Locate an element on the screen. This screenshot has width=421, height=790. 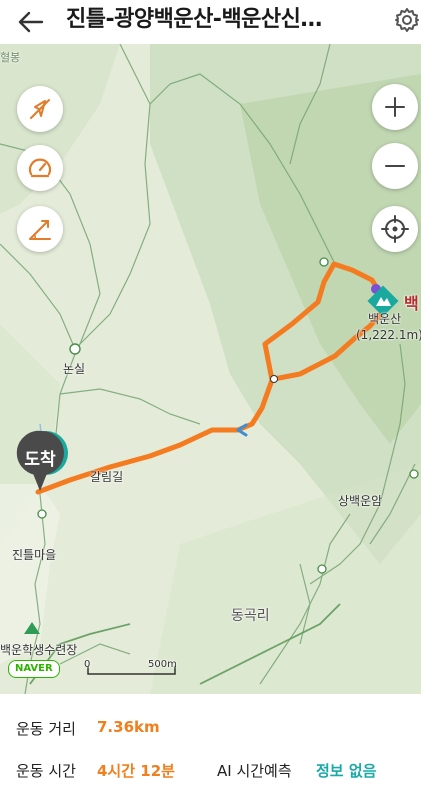
zoom-out-icon is located at coordinates (395, 166).